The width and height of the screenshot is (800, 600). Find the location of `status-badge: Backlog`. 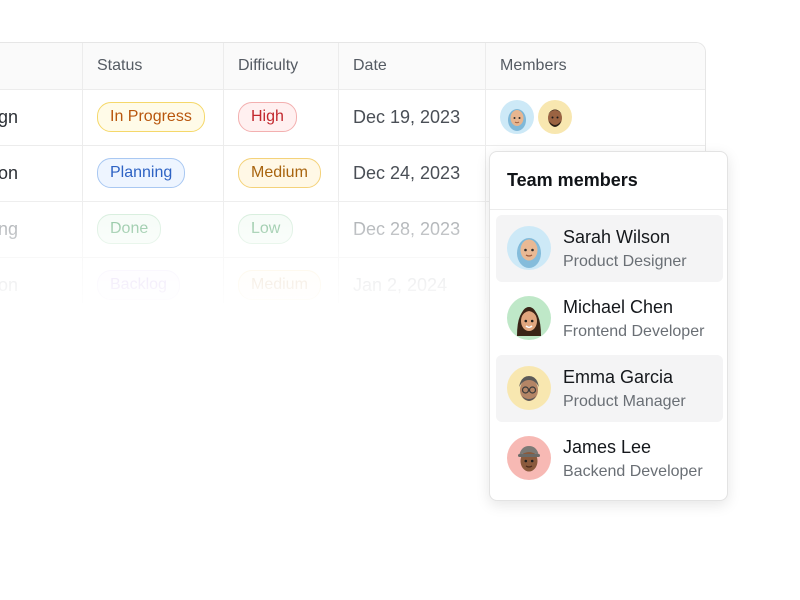

status-badge: Backlog is located at coordinates (138, 285).